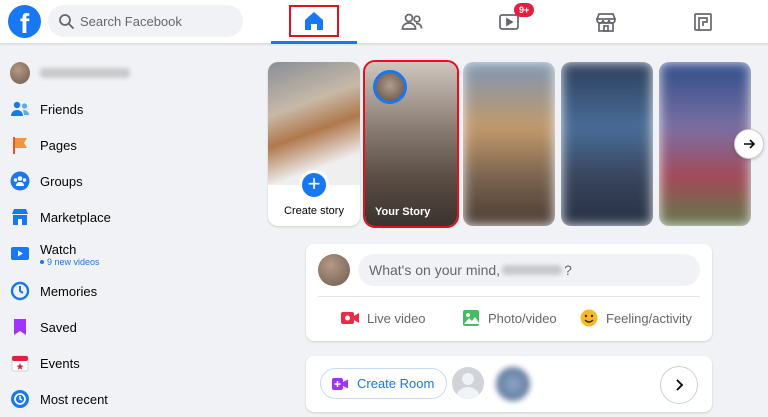  I want to click on photo-icon, so click(471, 318).